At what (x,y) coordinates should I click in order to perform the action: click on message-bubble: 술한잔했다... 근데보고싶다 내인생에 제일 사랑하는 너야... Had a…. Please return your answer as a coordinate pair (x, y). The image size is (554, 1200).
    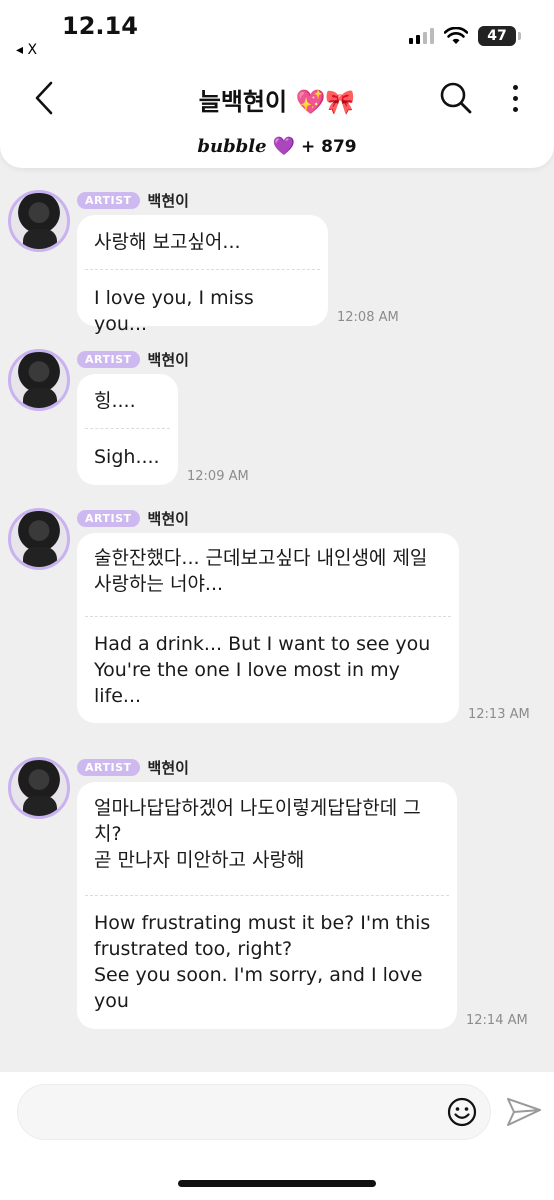
    Looking at the image, I should click on (268, 628).